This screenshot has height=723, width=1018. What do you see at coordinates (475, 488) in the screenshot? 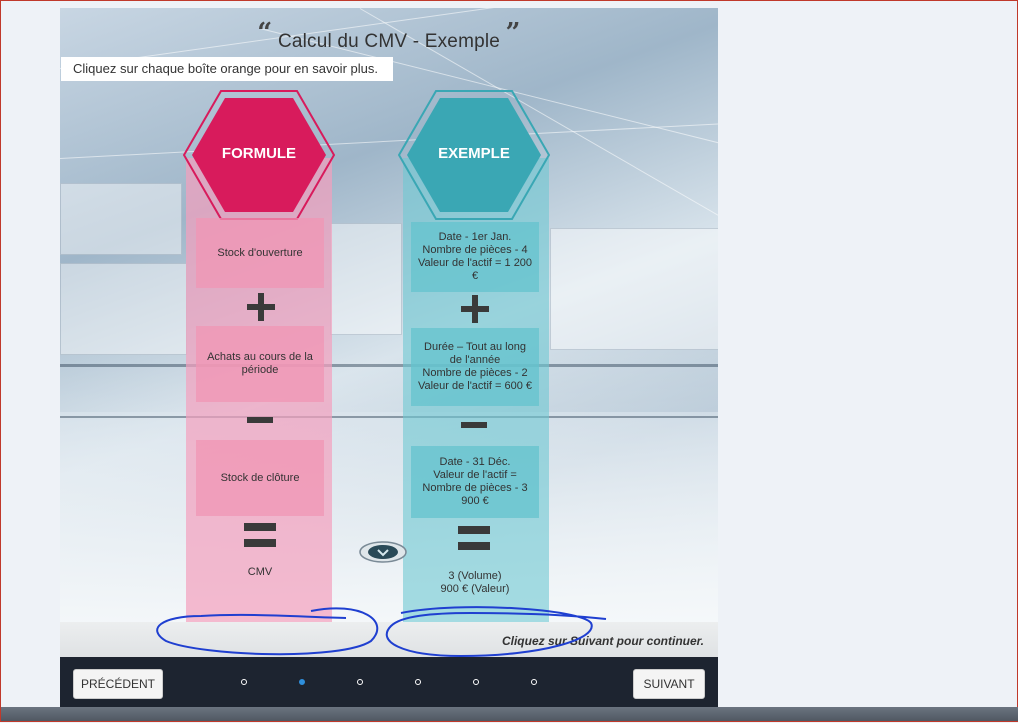
I see `exemple-line: Nombre de pièces - 3` at bounding box center [475, 488].